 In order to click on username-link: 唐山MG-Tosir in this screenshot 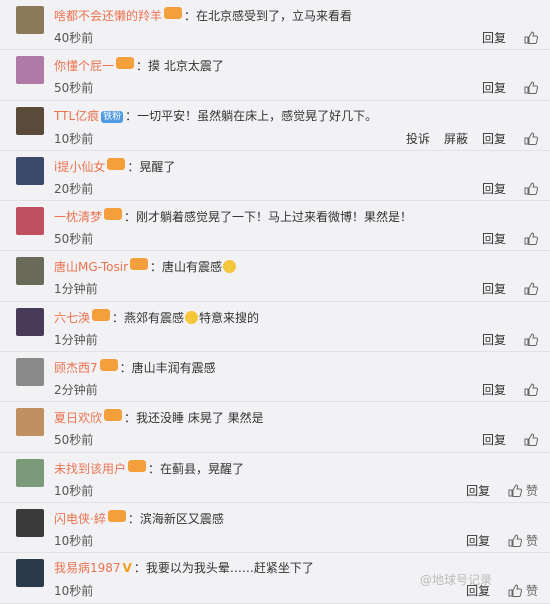, I will do `click(91, 267)`.